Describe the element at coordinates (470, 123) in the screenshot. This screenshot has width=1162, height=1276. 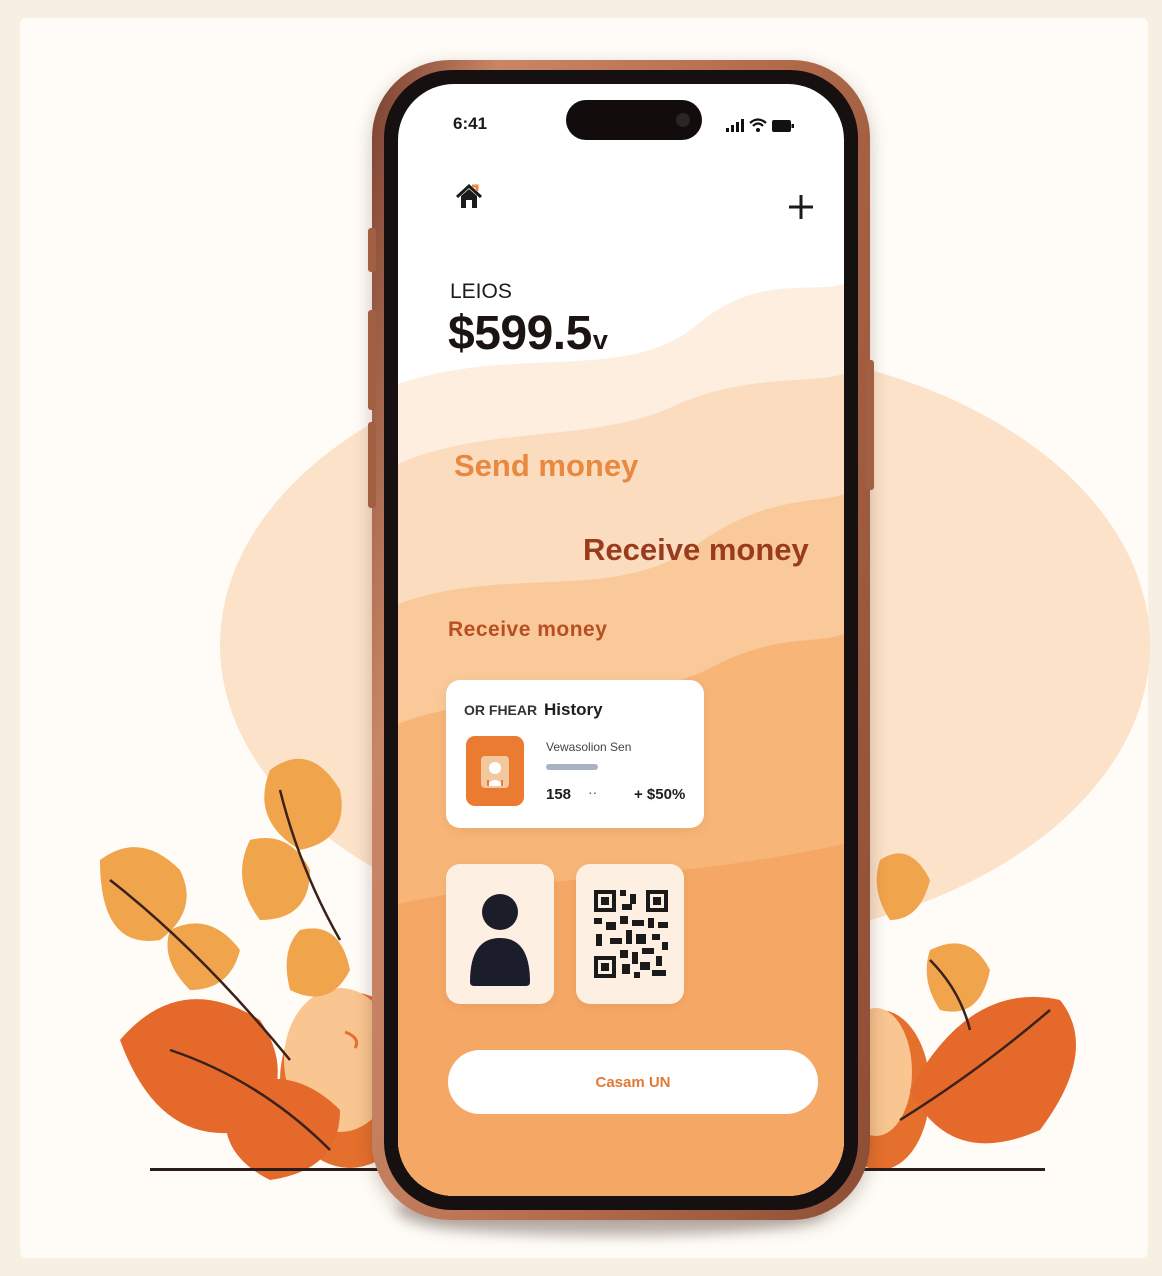
I see `status-time: 6:41` at that location.